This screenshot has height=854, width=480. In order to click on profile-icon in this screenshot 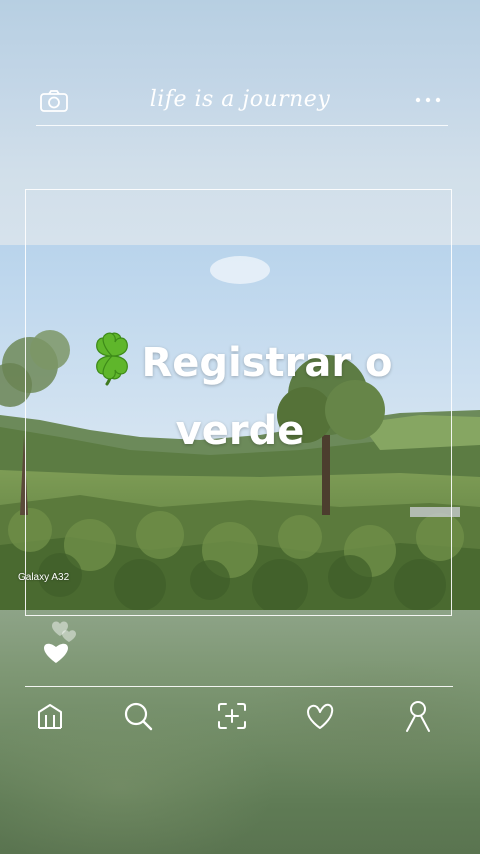, I will do `click(418, 716)`.